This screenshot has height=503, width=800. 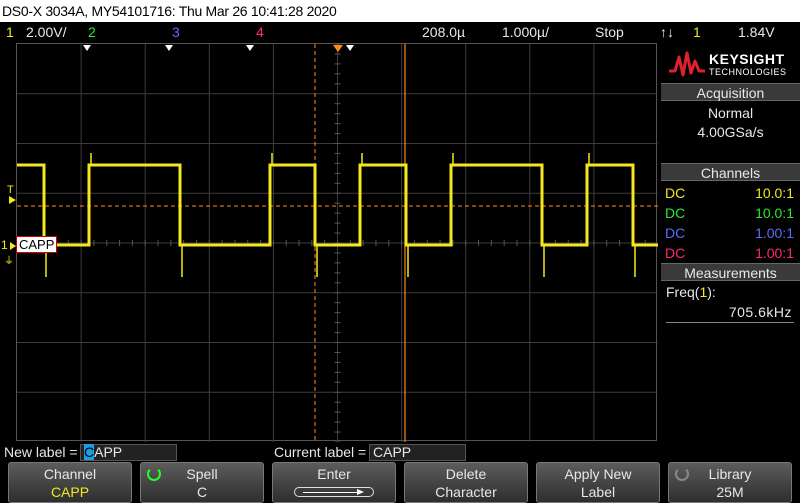 What do you see at coordinates (730, 482) in the screenshot?
I see `softkey-library: Library 25M` at bounding box center [730, 482].